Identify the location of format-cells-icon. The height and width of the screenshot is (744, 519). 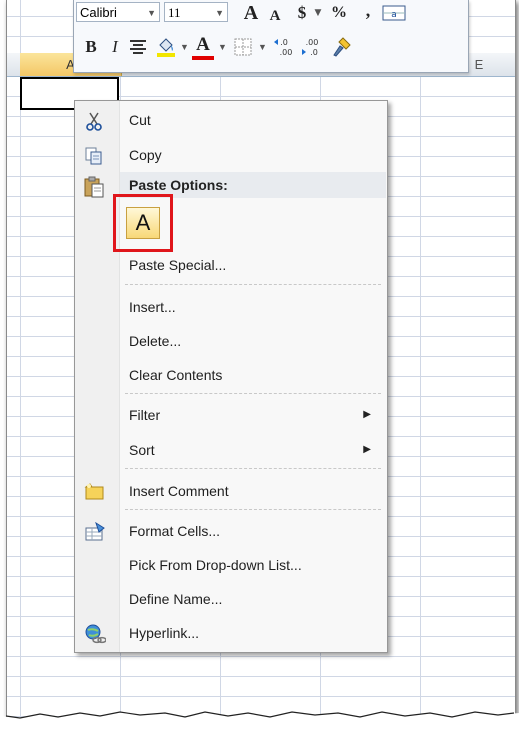
(94, 531).